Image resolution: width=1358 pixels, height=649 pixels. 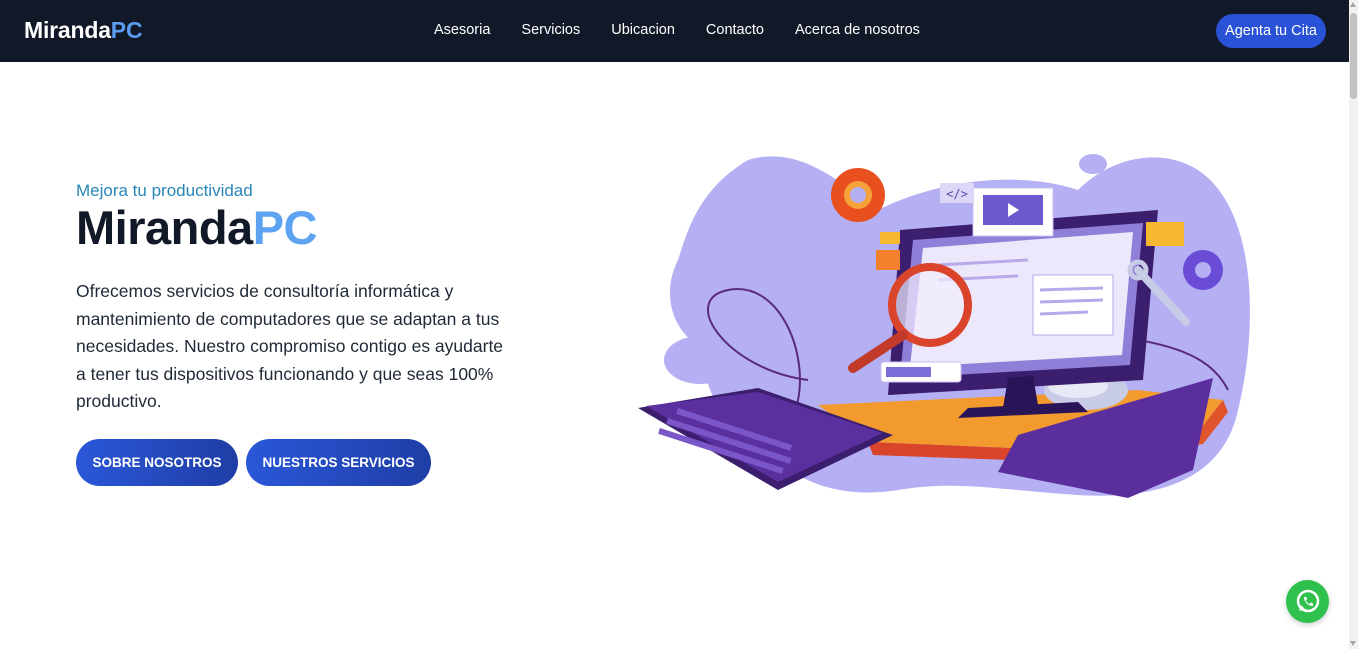 I want to click on nav-link-asesoria: Asesoria, so click(x=462, y=30).